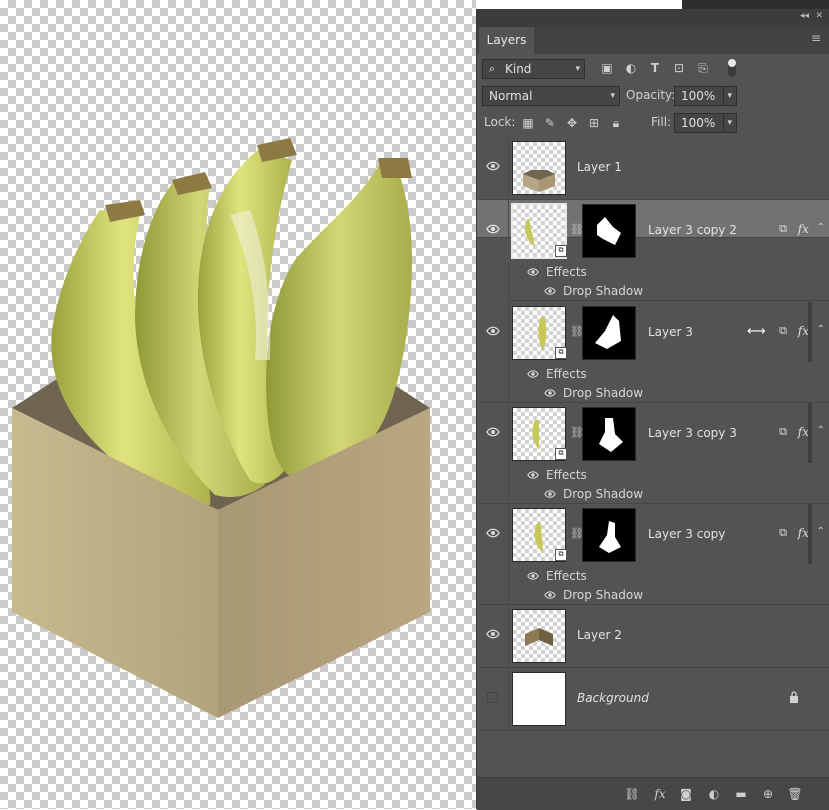 The width and height of the screenshot is (829, 810). I want to click on tab-layers: Layers, so click(506, 40).